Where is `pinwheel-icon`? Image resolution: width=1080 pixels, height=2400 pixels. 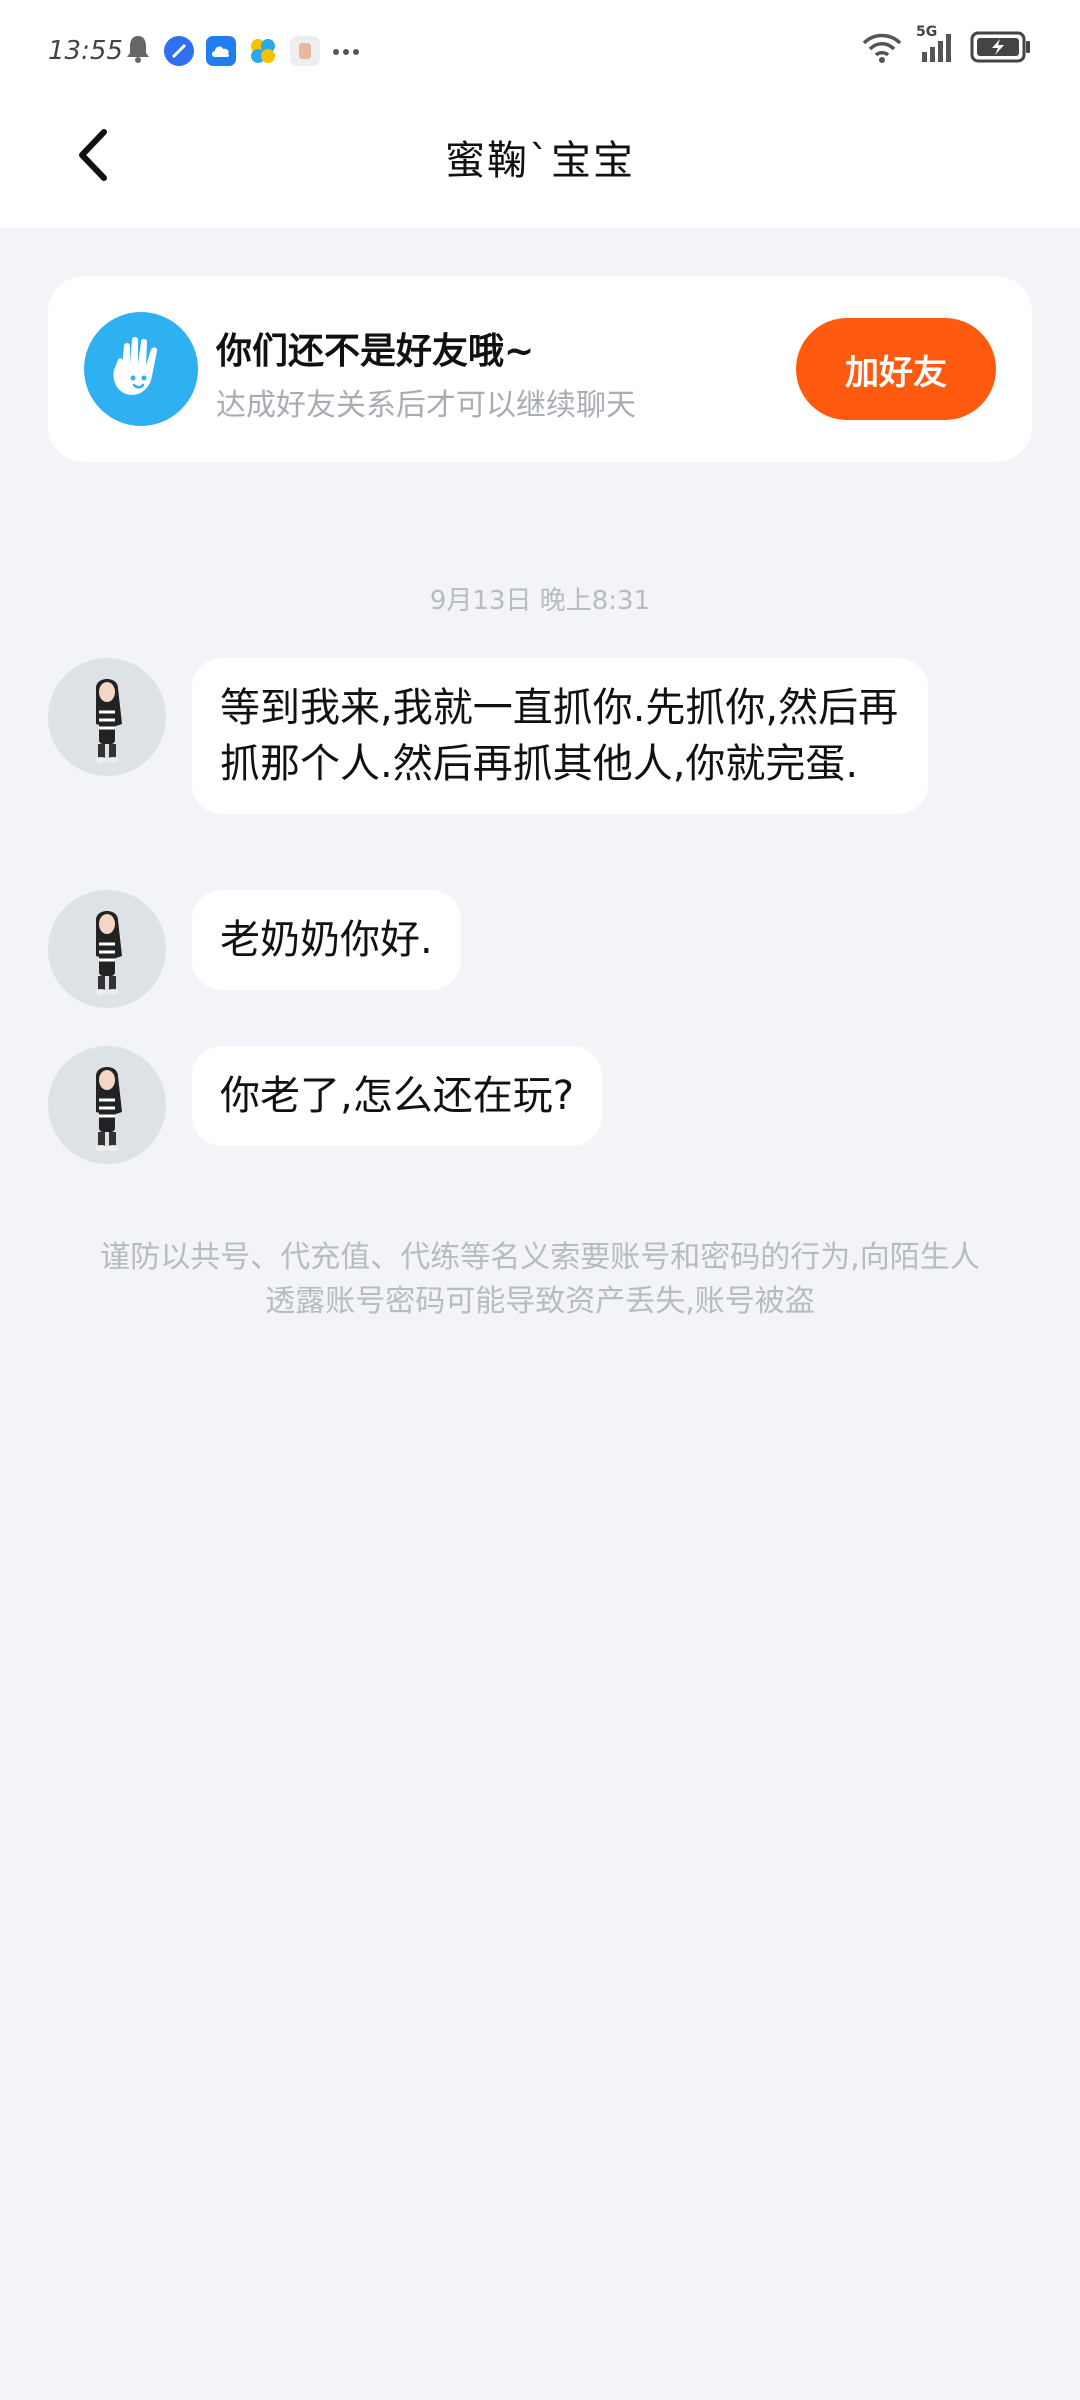 pinwheel-icon is located at coordinates (263, 51).